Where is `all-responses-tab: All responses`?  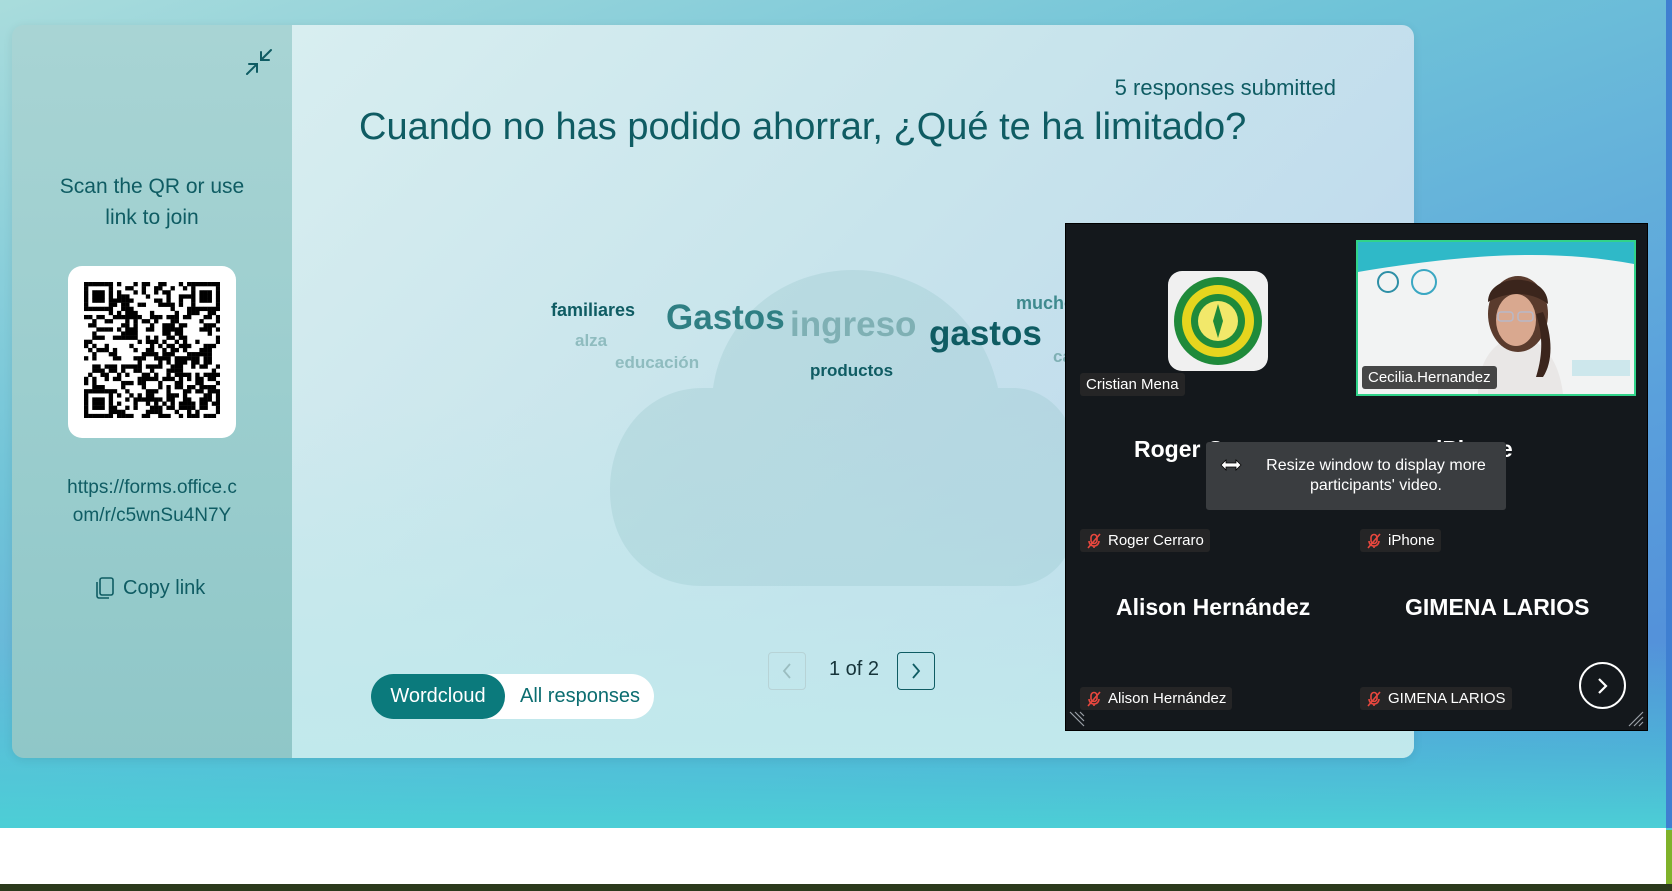 all-responses-tab: All responses is located at coordinates (580, 696).